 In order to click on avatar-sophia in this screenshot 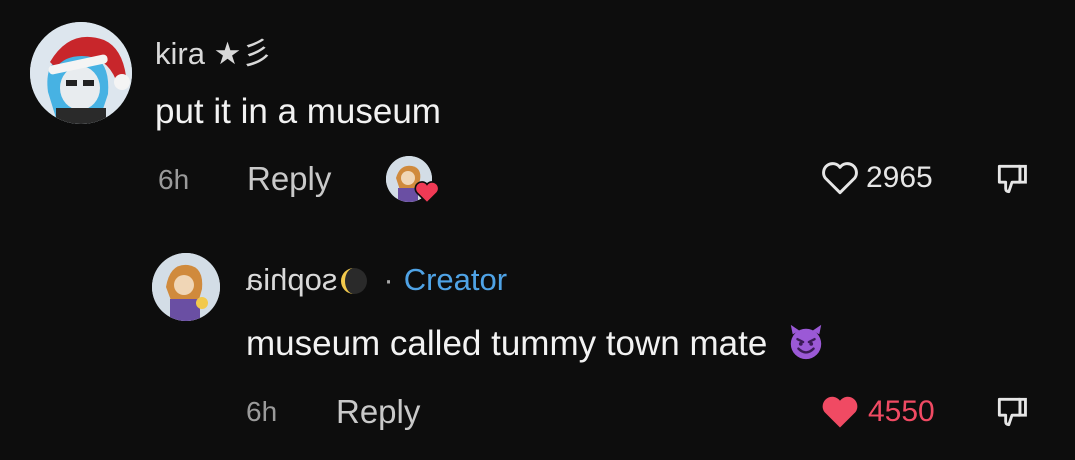, I will do `click(186, 287)`.